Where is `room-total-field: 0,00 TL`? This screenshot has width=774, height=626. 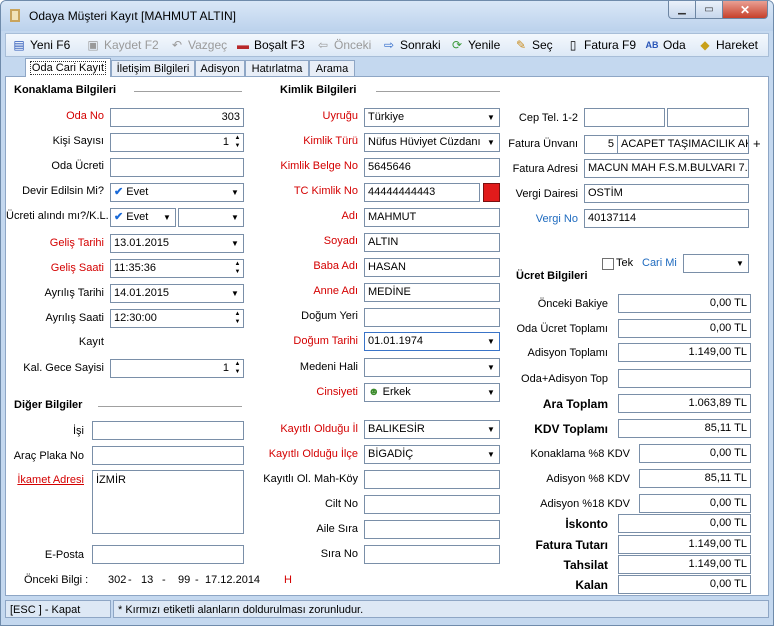 room-total-field: 0,00 TL is located at coordinates (684, 328).